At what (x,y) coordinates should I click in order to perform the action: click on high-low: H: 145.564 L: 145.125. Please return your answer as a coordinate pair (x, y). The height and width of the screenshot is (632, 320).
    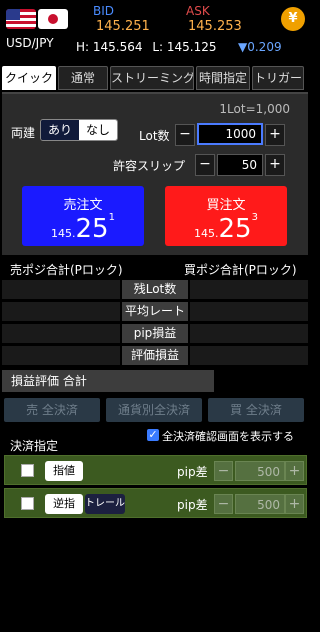
    Looking at the image, I should click on (146, 47).